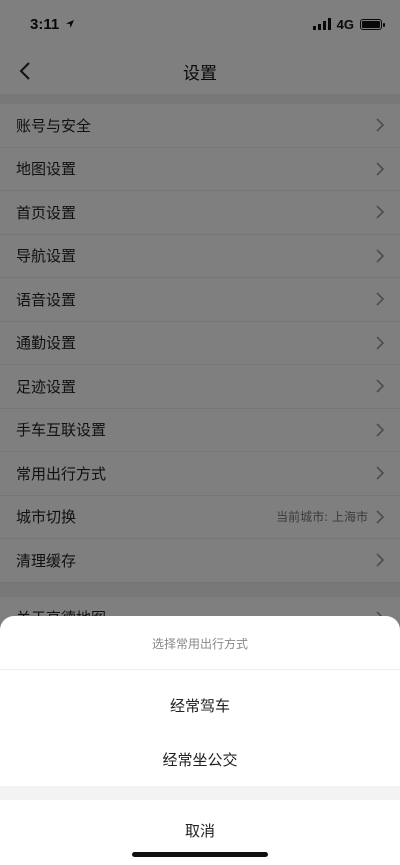  I want to click on option-drive: 经常驾车, so click(200, 705).